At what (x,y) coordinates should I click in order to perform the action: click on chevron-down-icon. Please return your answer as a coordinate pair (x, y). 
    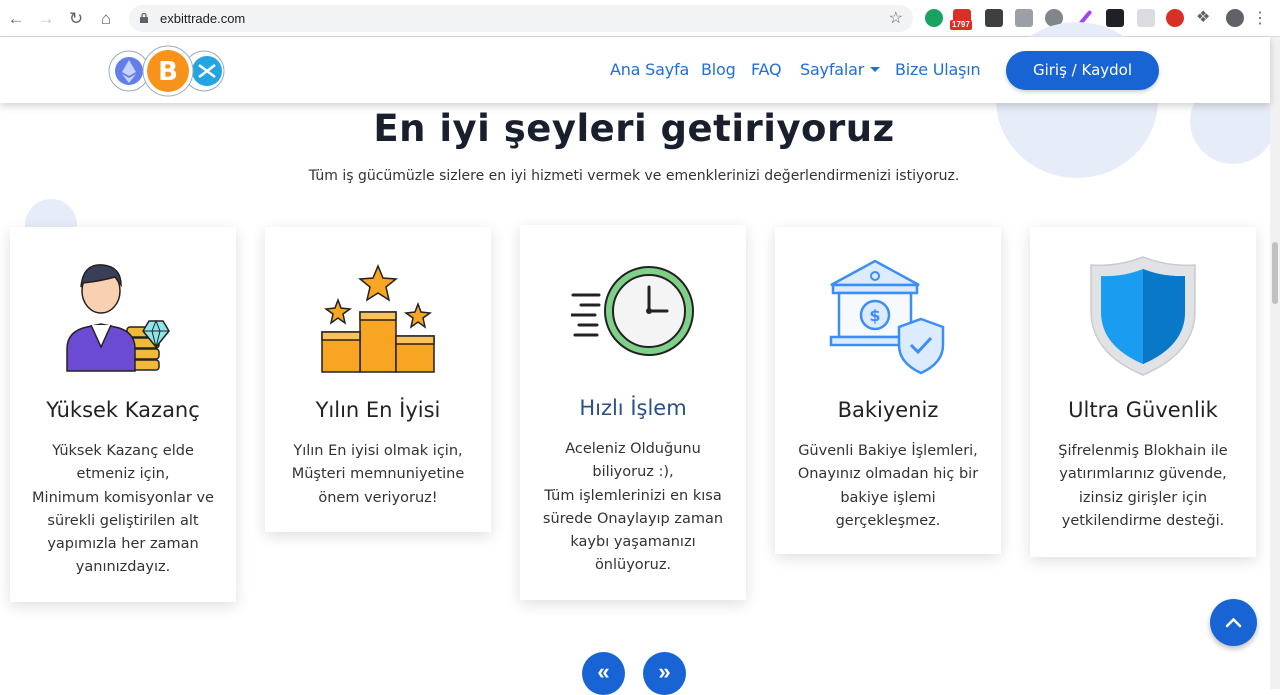
    Looking at the image, I should click on (875, 69).